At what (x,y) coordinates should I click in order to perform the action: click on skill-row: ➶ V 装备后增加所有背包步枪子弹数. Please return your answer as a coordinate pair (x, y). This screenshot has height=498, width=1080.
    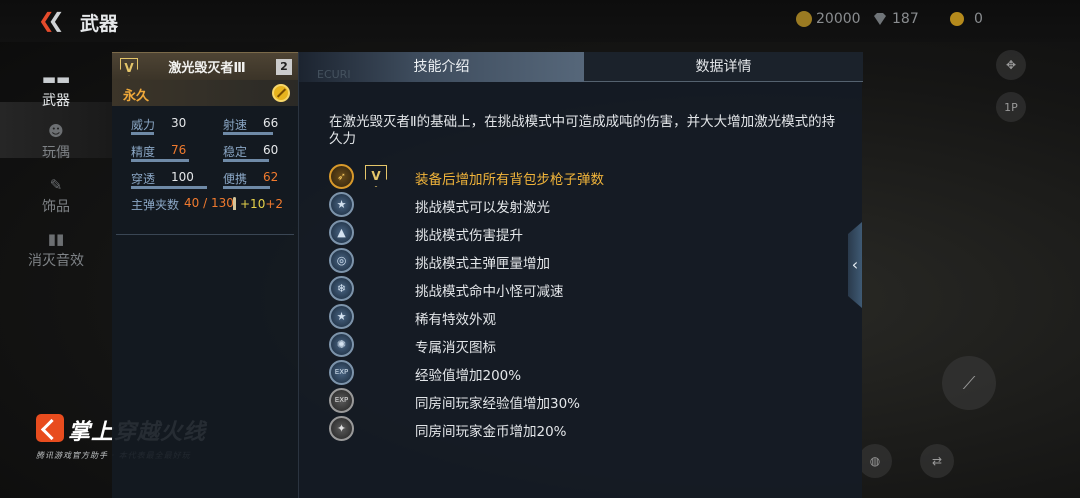
    Looking at the image, I should click on (589, 177).